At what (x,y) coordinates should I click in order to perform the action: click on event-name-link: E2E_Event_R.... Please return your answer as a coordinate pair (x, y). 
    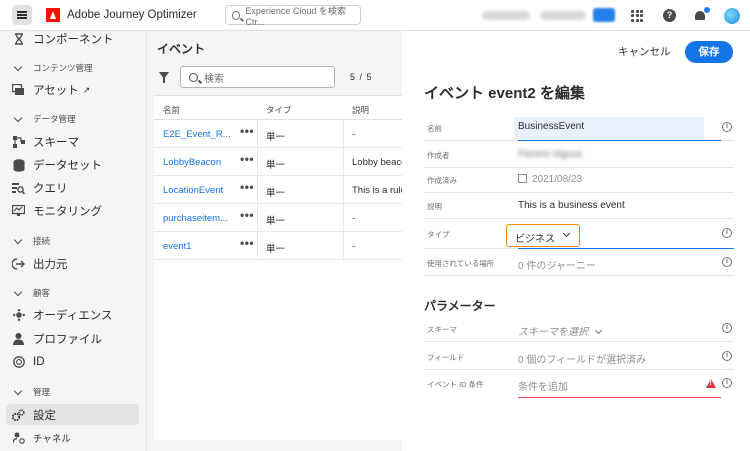
    Looking at the image, I should click on (197, 134).